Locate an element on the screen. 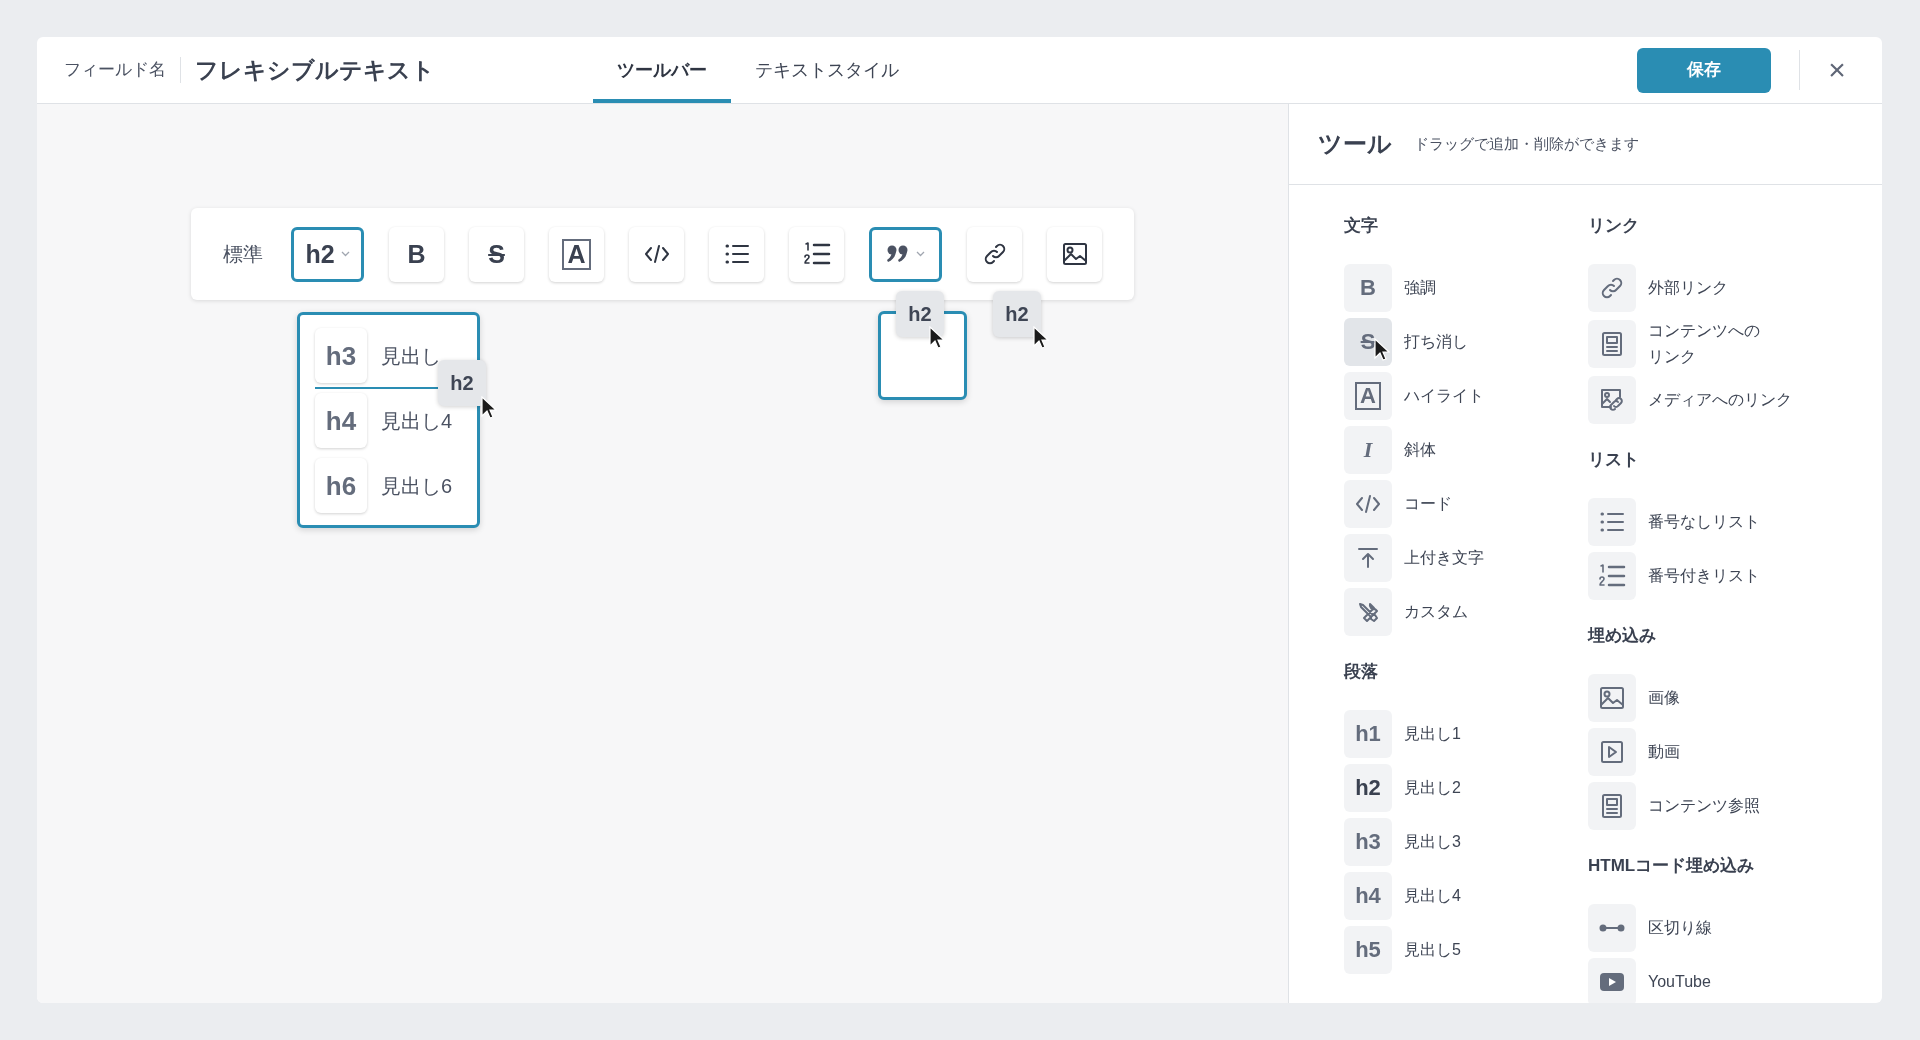  heading-glyph: h2 is located at coordinates (320, 254).